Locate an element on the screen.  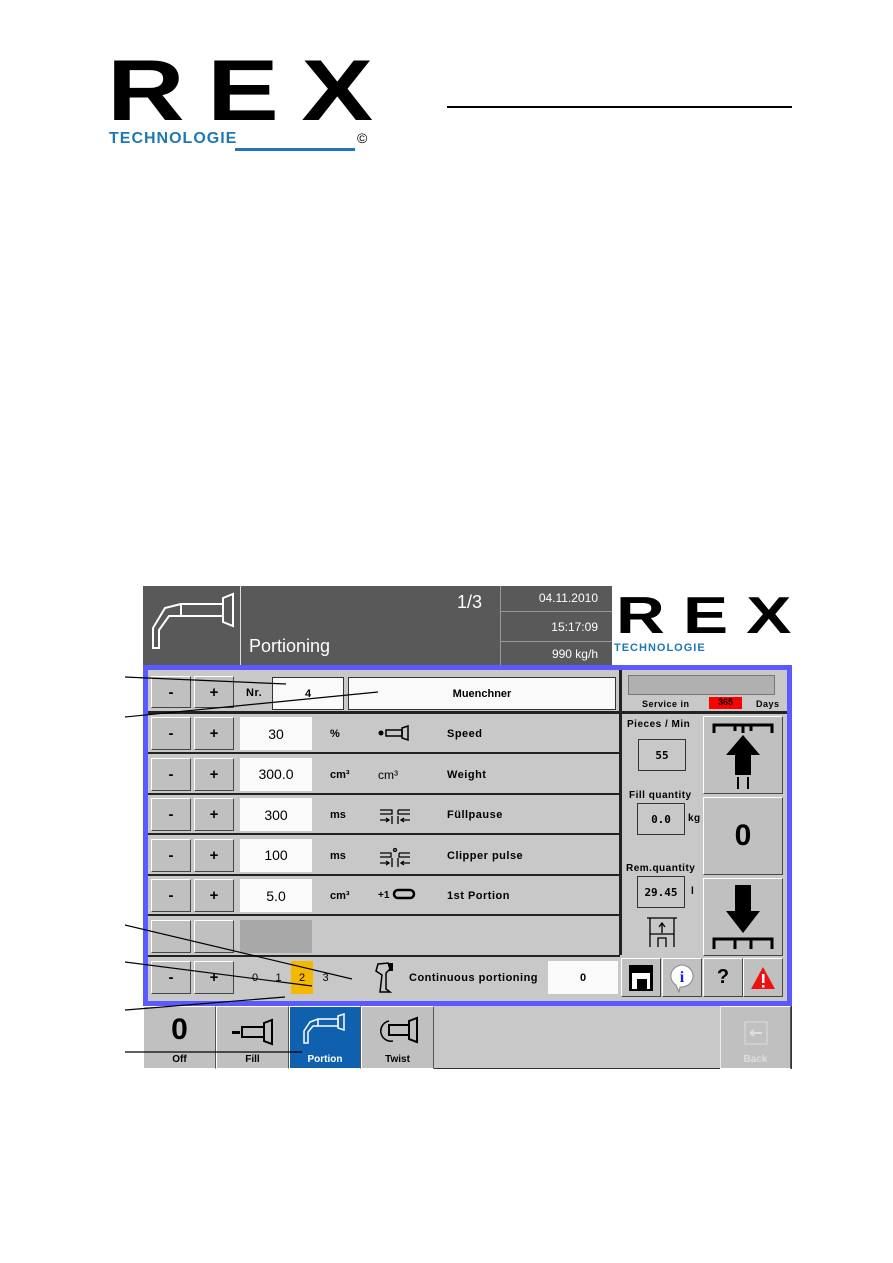
nav-portion-button: Portion is located at coordinates (325, 1037).